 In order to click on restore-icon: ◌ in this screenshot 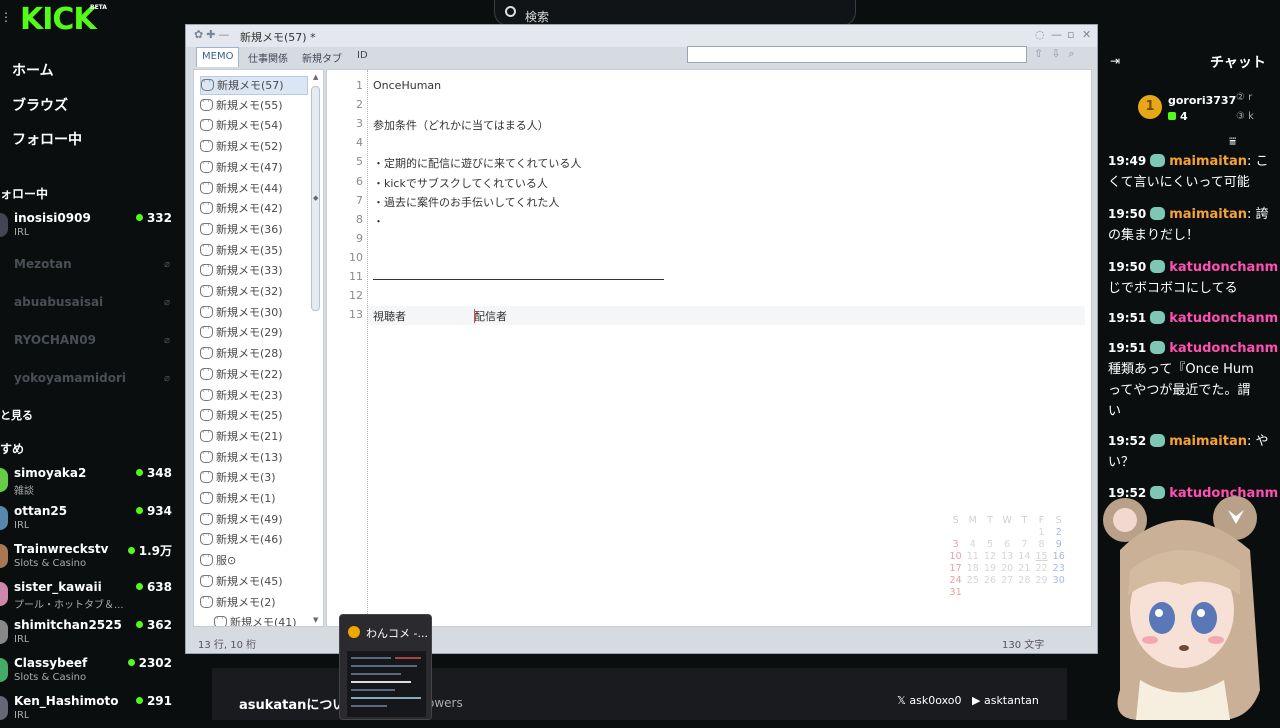, I will do `click(1040, 34)`.